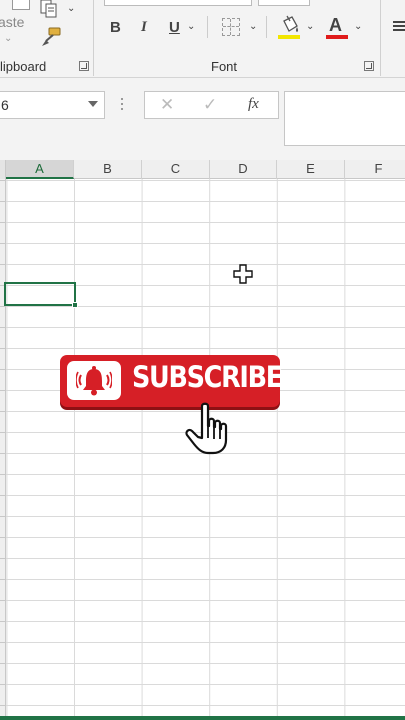  What do you see at coordinates (243, 274) in the screenshot?
I see `cell-cursor-plus-icon` at bounding box center [243, 274].